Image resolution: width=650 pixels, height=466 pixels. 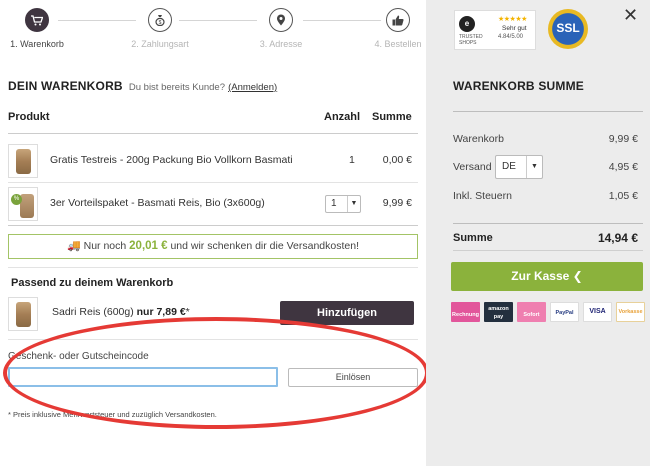 I want to click on product-image: %, so click(x=23, y=204).